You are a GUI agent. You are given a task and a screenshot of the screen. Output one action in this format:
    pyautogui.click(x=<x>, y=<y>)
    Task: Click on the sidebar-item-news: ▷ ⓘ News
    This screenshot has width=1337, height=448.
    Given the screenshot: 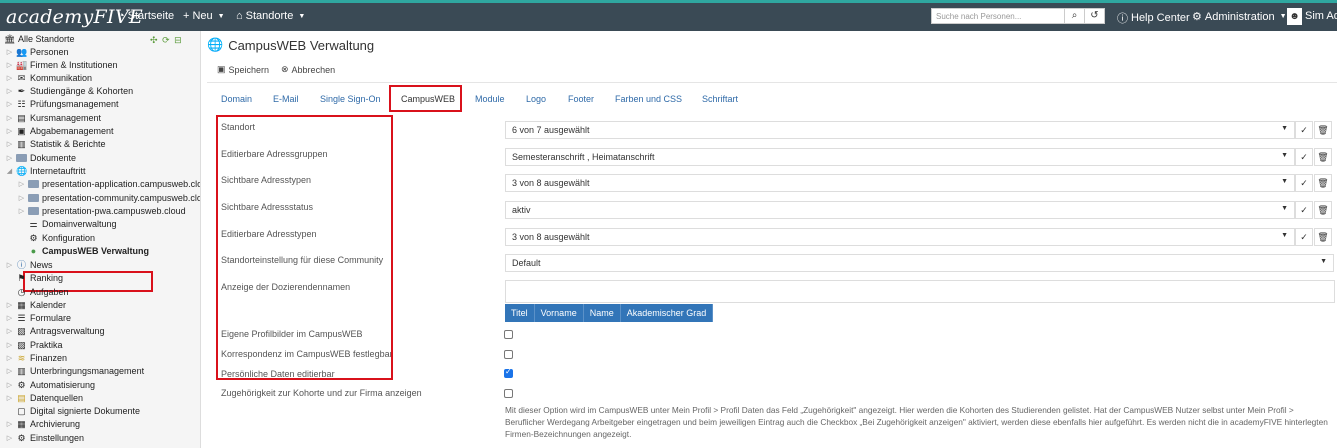 What is the action you would take?
    pyautogui.click(x=29, y=264)
    